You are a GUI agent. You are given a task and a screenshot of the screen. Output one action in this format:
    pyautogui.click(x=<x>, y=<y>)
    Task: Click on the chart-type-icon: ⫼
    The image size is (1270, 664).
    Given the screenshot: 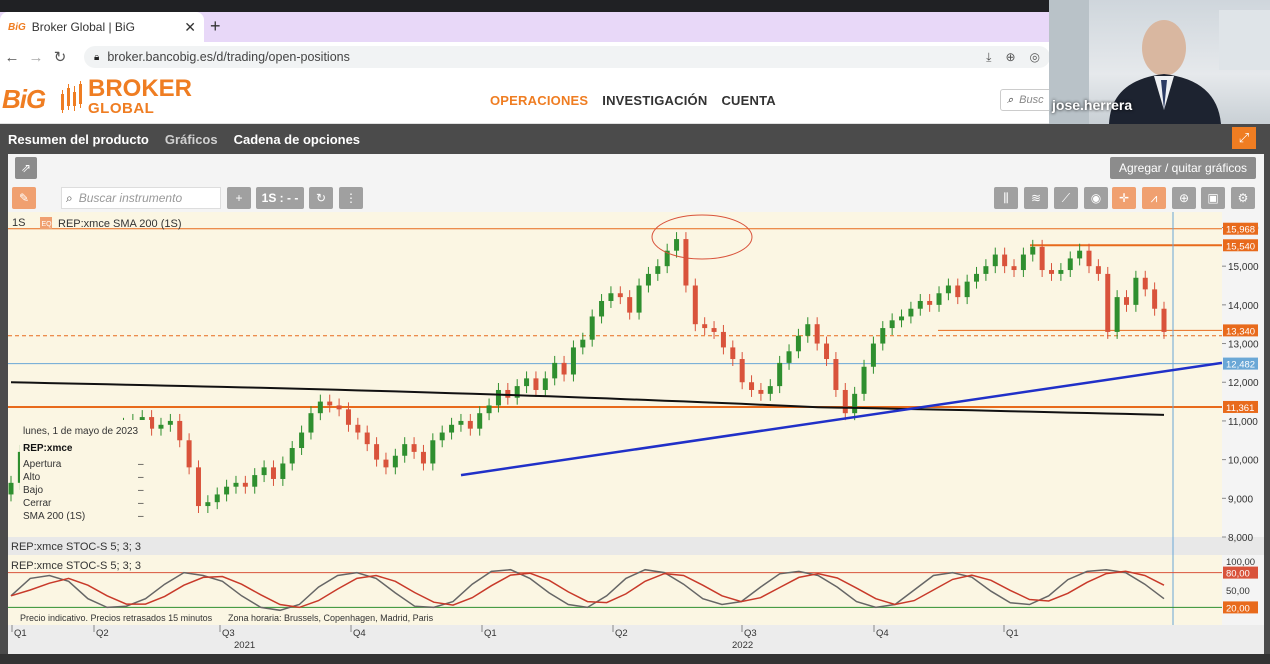 What is the action you would take?
    pyautogui.click(x=1006, y=198)
    